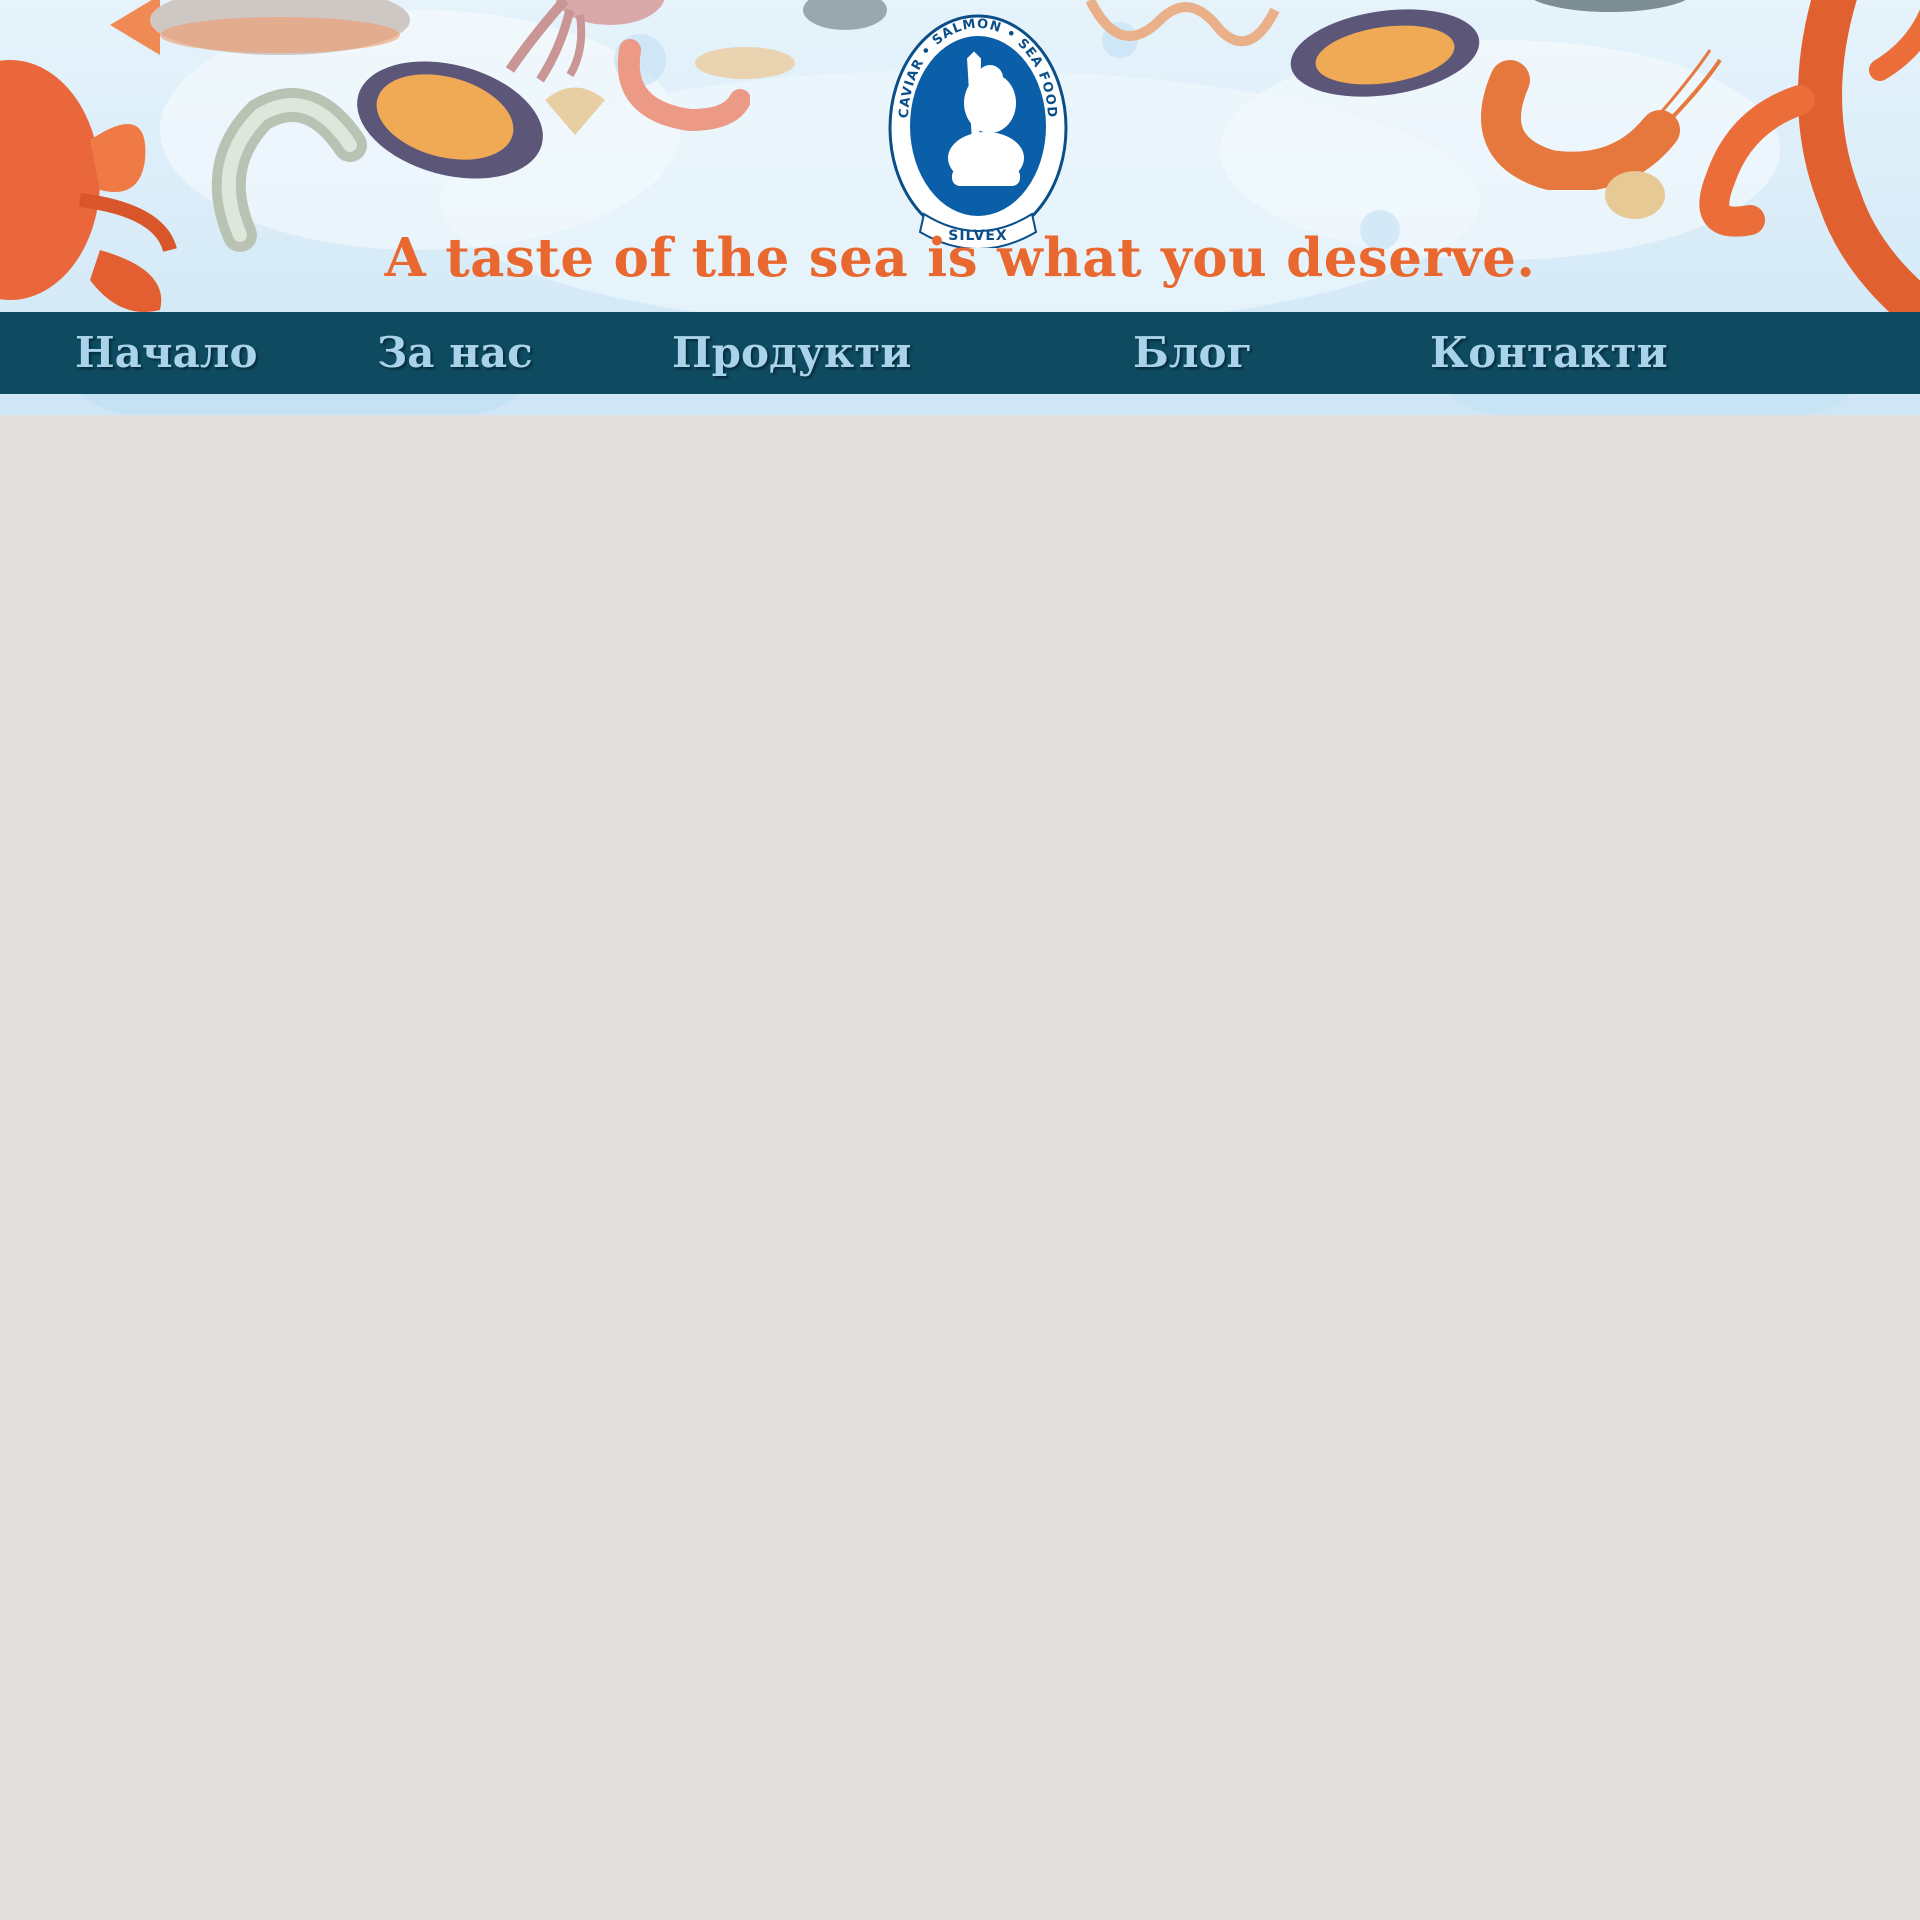  I want to click on tagline: A taste of the sea is what you deserve., so click(960, 258).